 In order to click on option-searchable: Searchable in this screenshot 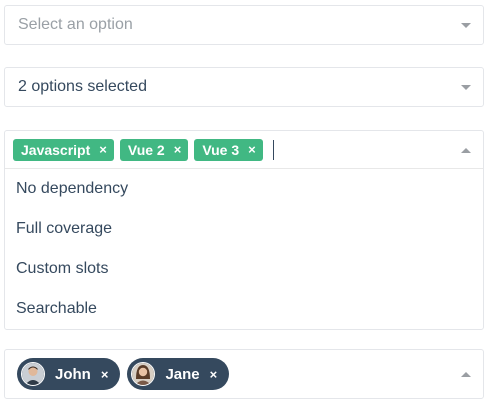, I will do `click(244, 309)`.